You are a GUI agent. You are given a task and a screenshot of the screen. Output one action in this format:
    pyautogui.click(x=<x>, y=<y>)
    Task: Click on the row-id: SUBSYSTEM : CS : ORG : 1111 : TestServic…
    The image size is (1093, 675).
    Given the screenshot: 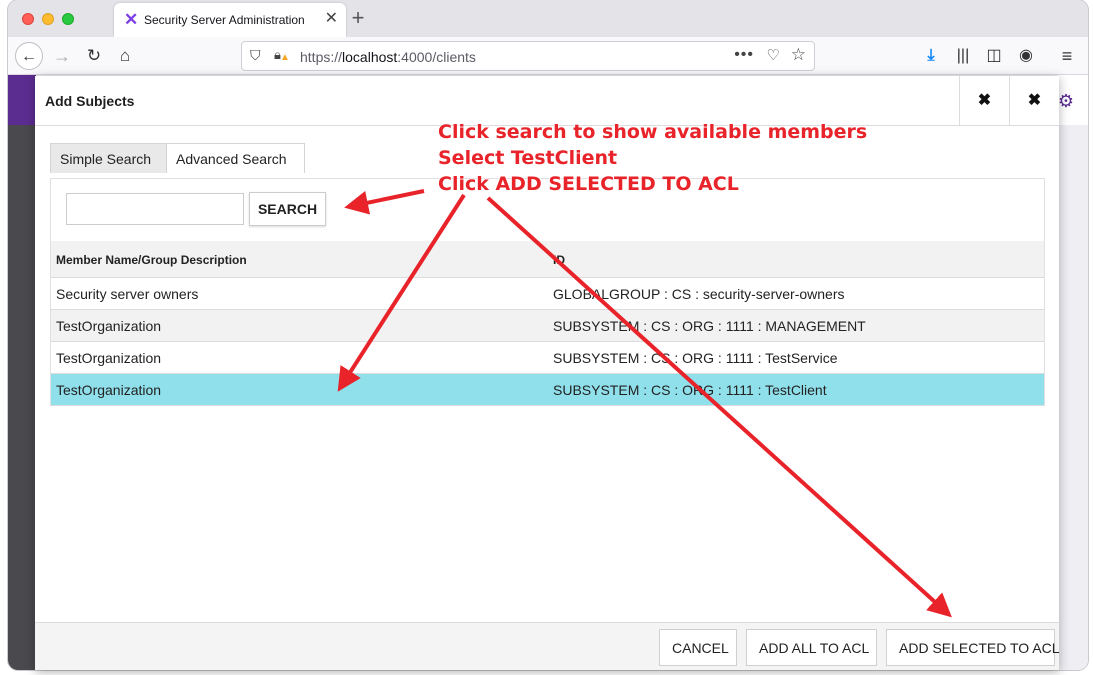 What is the action you would take?
    pyautogui.click(x=695, y=358)
    